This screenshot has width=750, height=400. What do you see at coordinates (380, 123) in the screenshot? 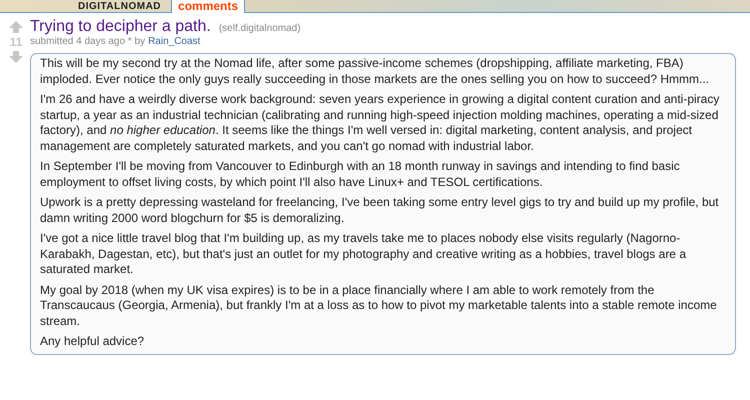
I see `paragraph: I'm 26 and have a weirdly diverse work background: seven years experience in growing a digital content curation and anti-piracy startup, a year as an industrial technician (calibrating and running high-speed injection molding machines, operating a mid-sized factory), and no higher education. It seems like the things I'm well versed in: digital marketing, content analysis, and project management are completely saturated markets, and you can't go nomad with industrial labor.` at bounding box center [380, 123].